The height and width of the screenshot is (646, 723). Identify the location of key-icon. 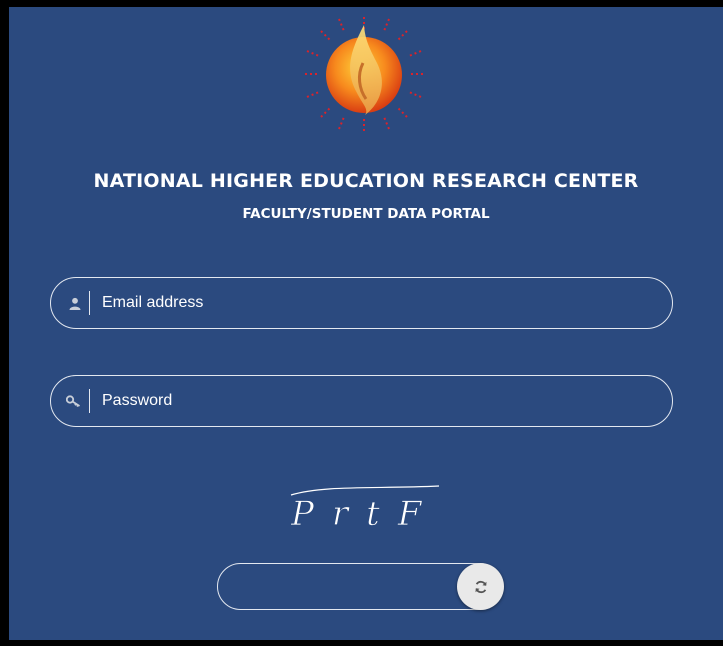
(70, 401).